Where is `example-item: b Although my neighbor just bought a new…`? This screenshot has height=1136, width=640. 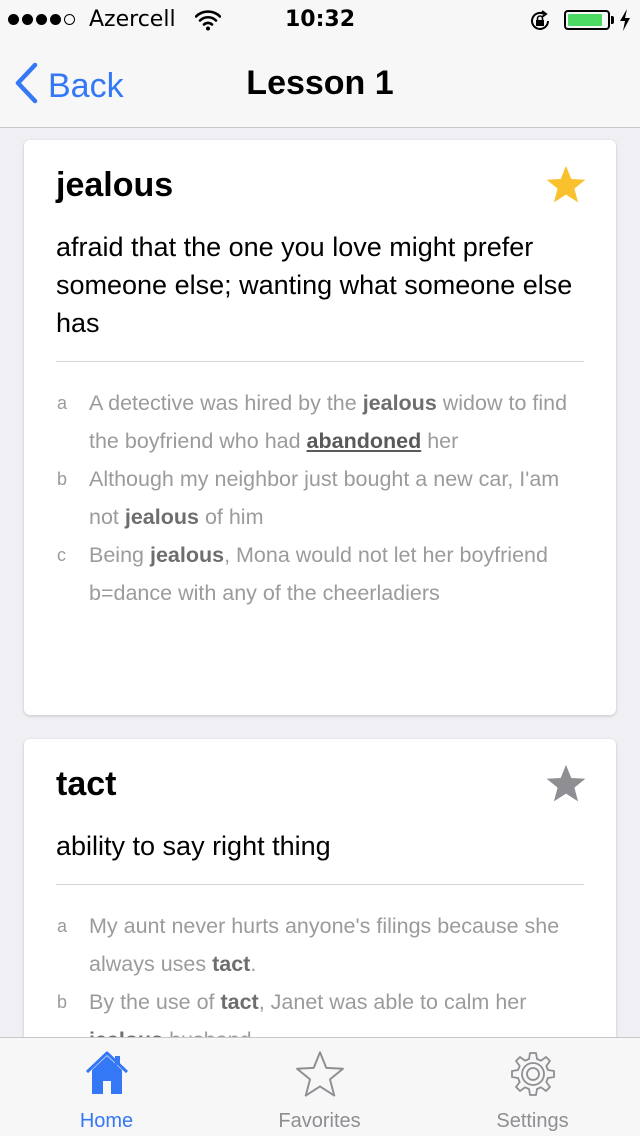 example-item: b Although my neighbor just bought a new… is located at coordinates (322, 498).